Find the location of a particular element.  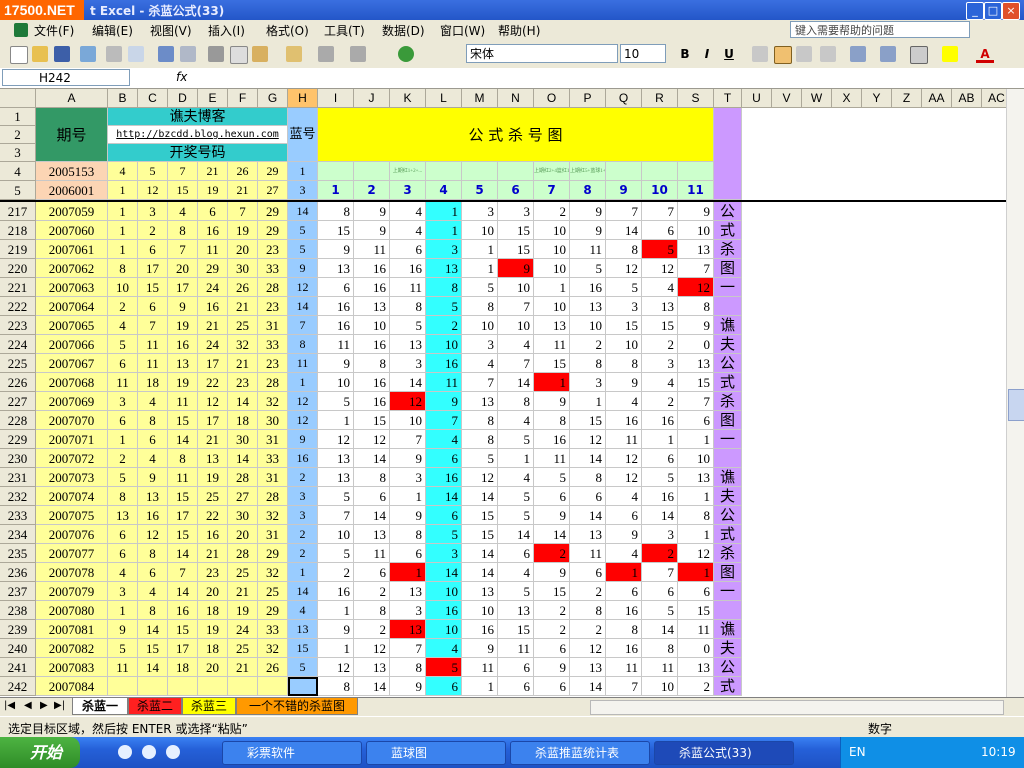

red-ball-cell: 14 is located at coordinates (183, 439).